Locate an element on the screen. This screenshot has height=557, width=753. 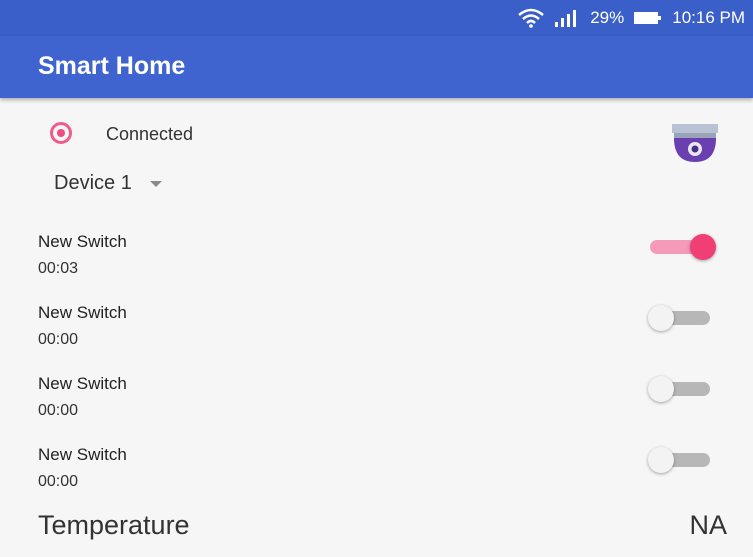
app-bar: Smart Home is located at coordinates (376, 67).